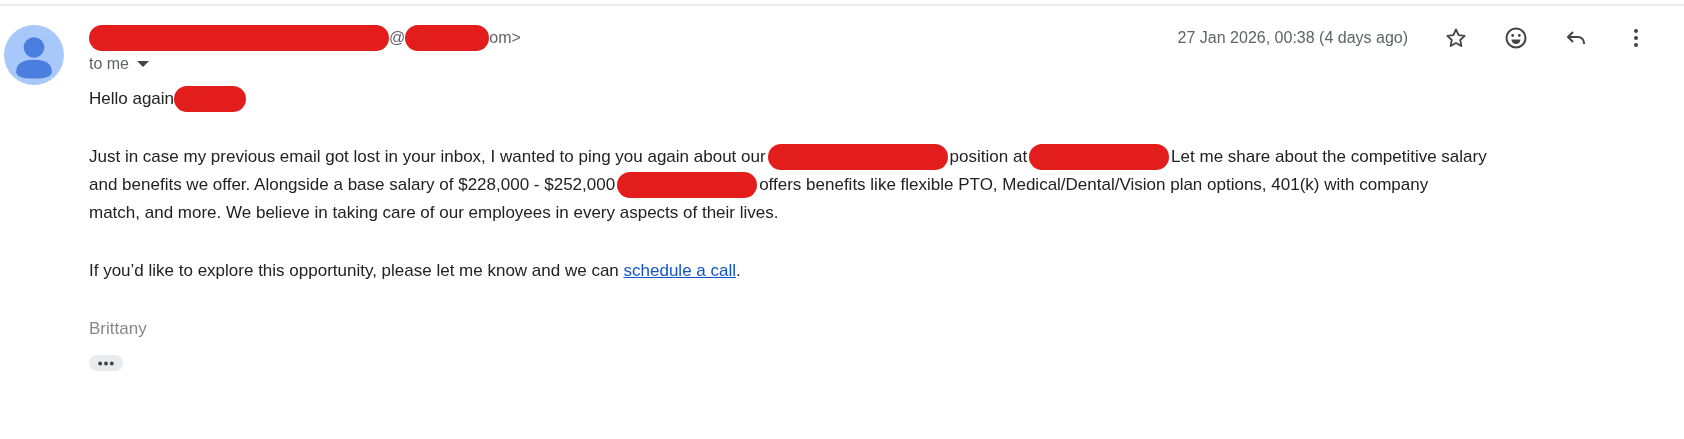 The height and width of the screenshot is (439, 1684). What do you see at coordinates (988, 157) in the screenshot?
I see `body-text: position at` at bounding box center [988, 157].